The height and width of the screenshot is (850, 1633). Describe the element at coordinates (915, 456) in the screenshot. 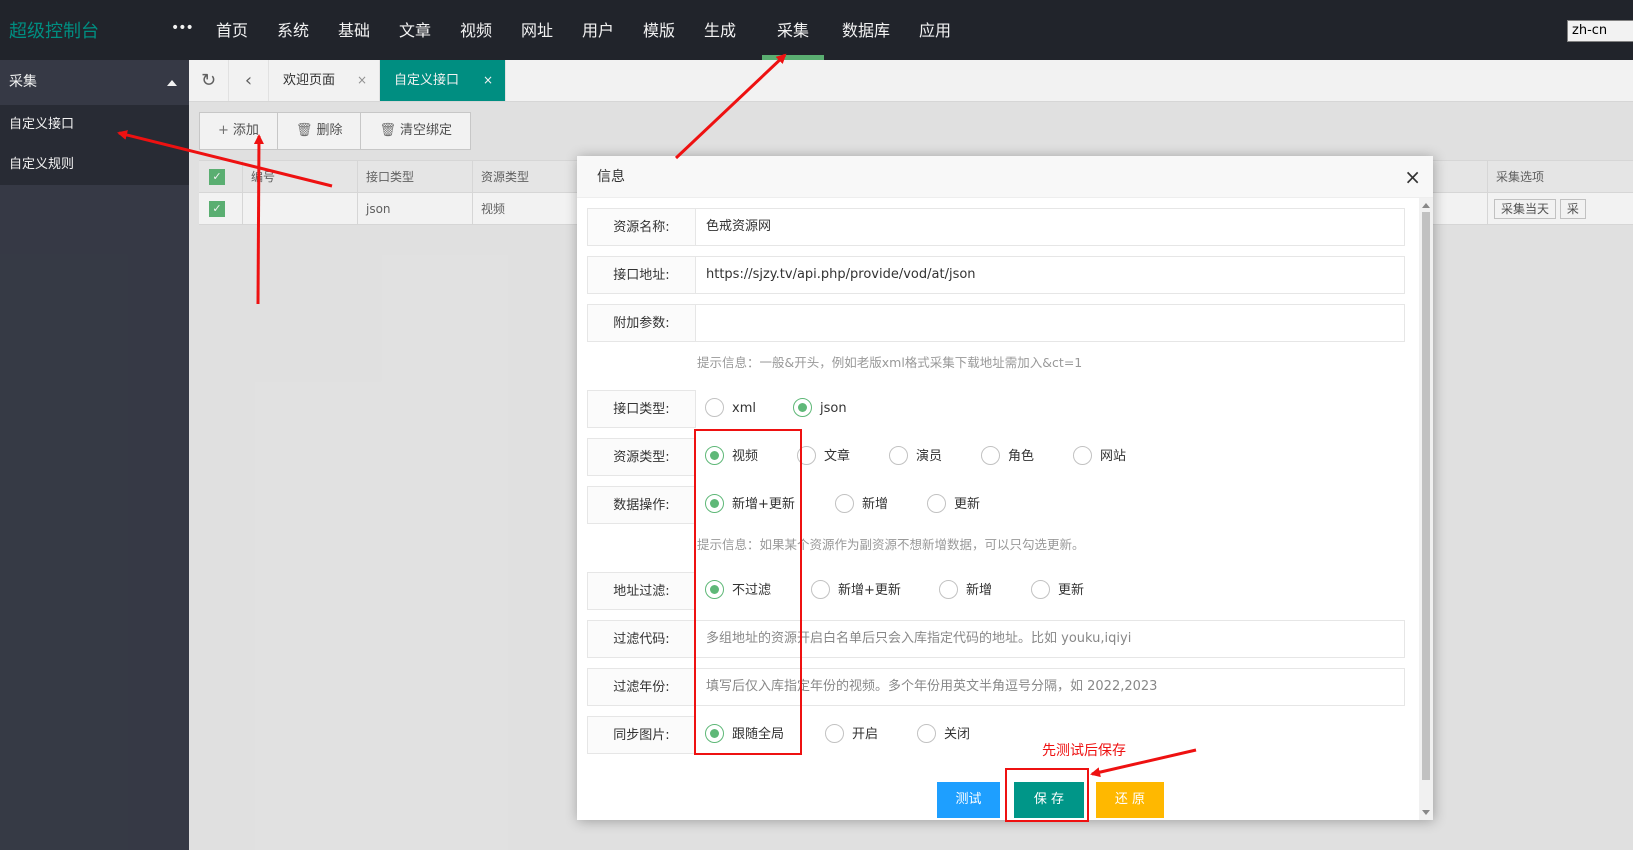

I see `radio-res-actor: 演员` at that location.